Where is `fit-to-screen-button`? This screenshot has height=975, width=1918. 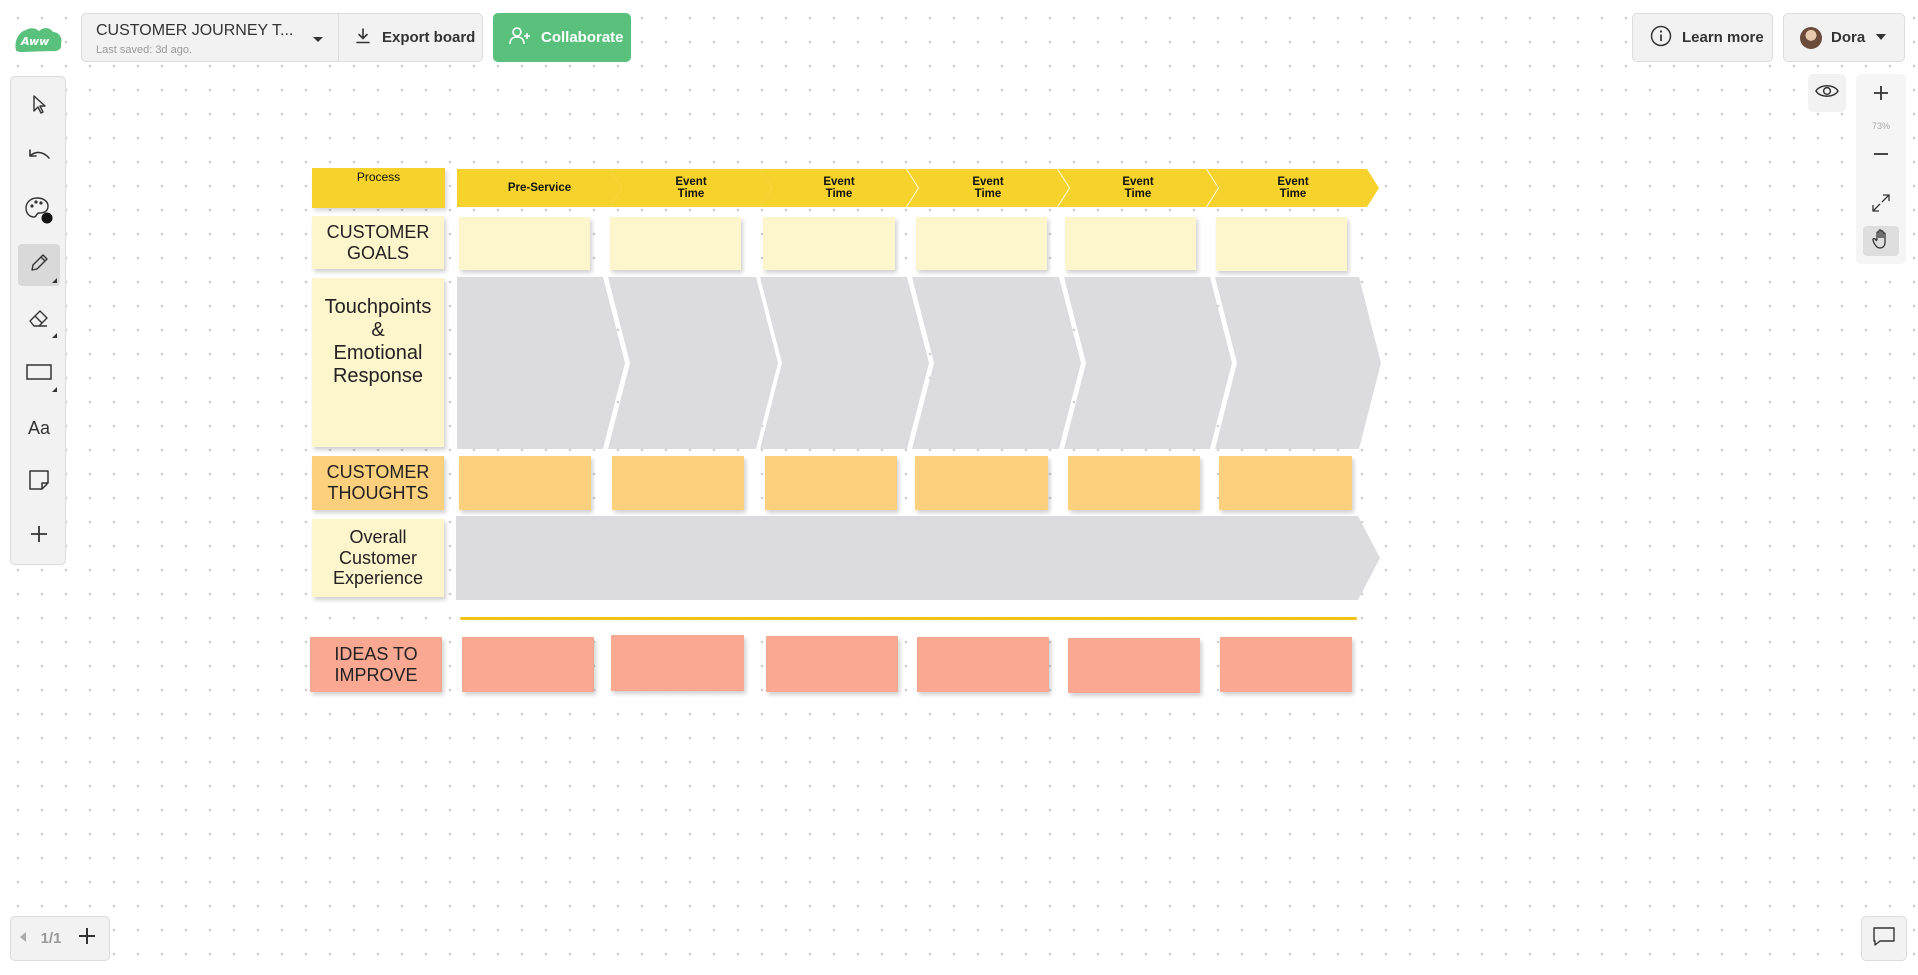
fit-to-screen-button is located at coordinates (1881, 205).